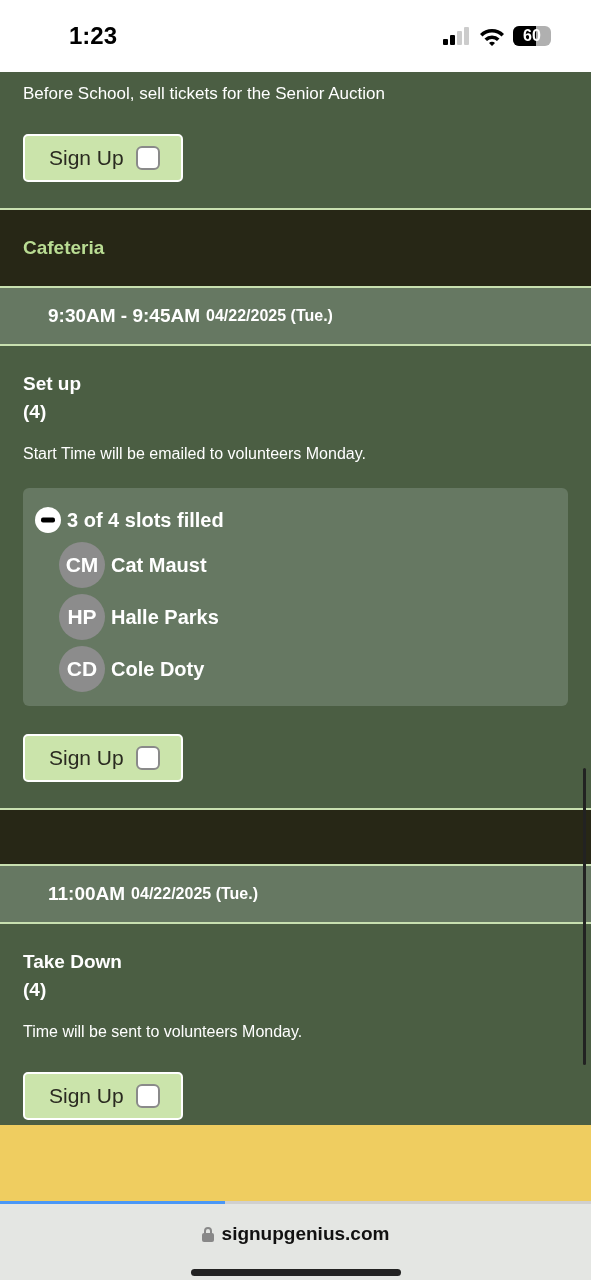 The image size is (591, 1280). I want to click on url-text: signupgenius.com, so click(305, 1234).